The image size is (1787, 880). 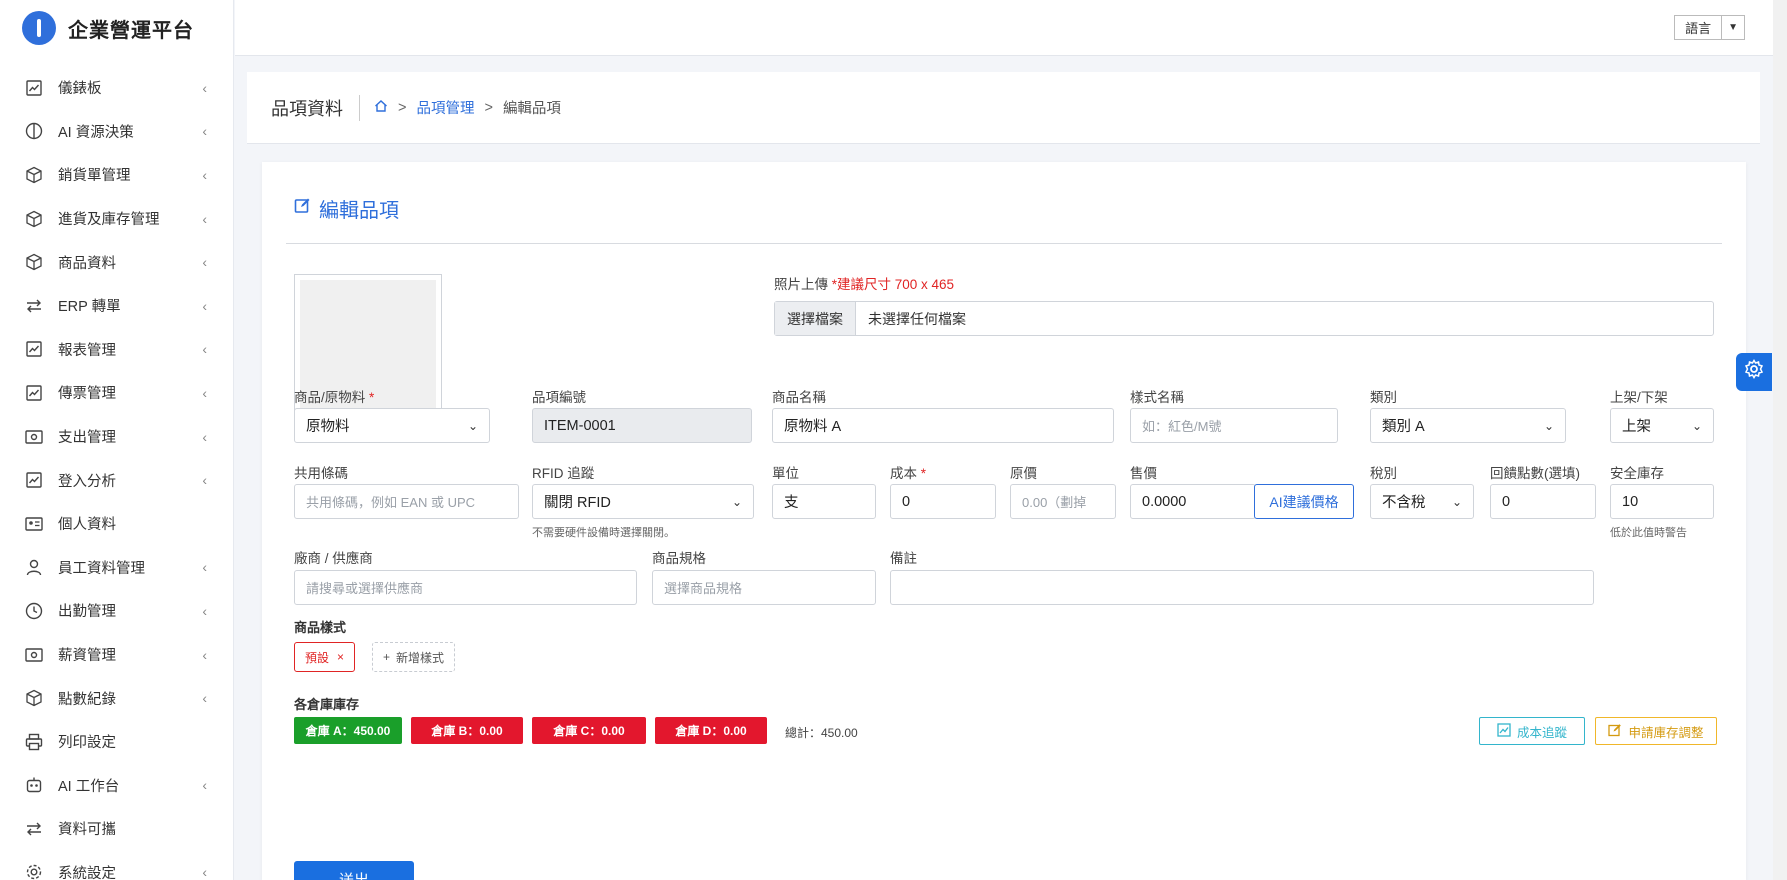 I want to click on sidebar-item-purchase-inventory: 進貨及庫存管理 ‹, so click(x=116, y=219).